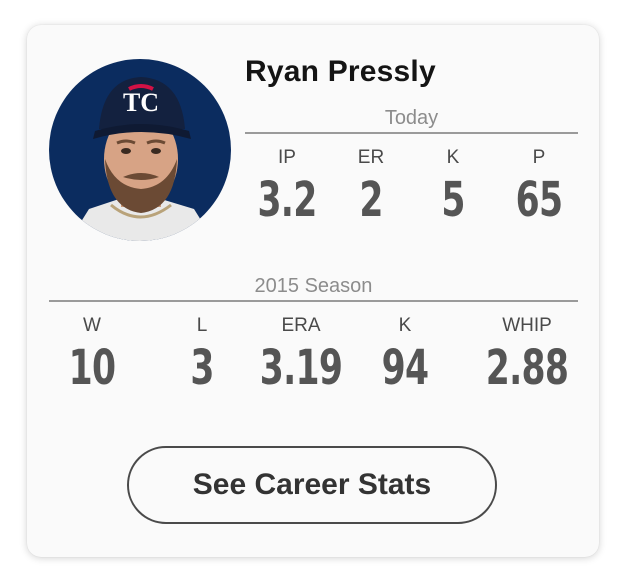  What do you see at coordinates (405, 325) in the screenshot?
I see `stat-label: K` at bounding box center [405, 325].